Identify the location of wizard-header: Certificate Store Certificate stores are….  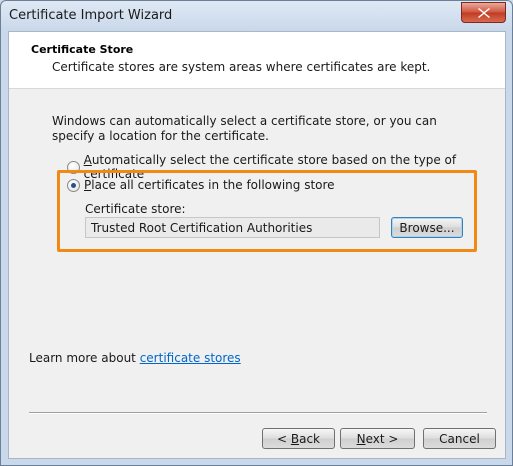
(257, 60).